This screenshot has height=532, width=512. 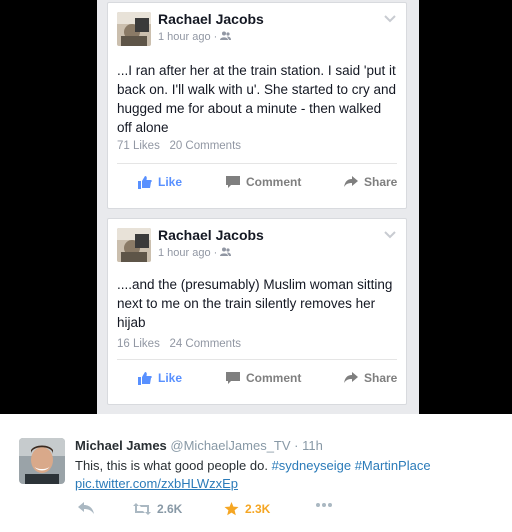 What do you see at coordinates (142, 509) in the screenshot?
I see `retweet-icon` at bounding box center [142, 509].